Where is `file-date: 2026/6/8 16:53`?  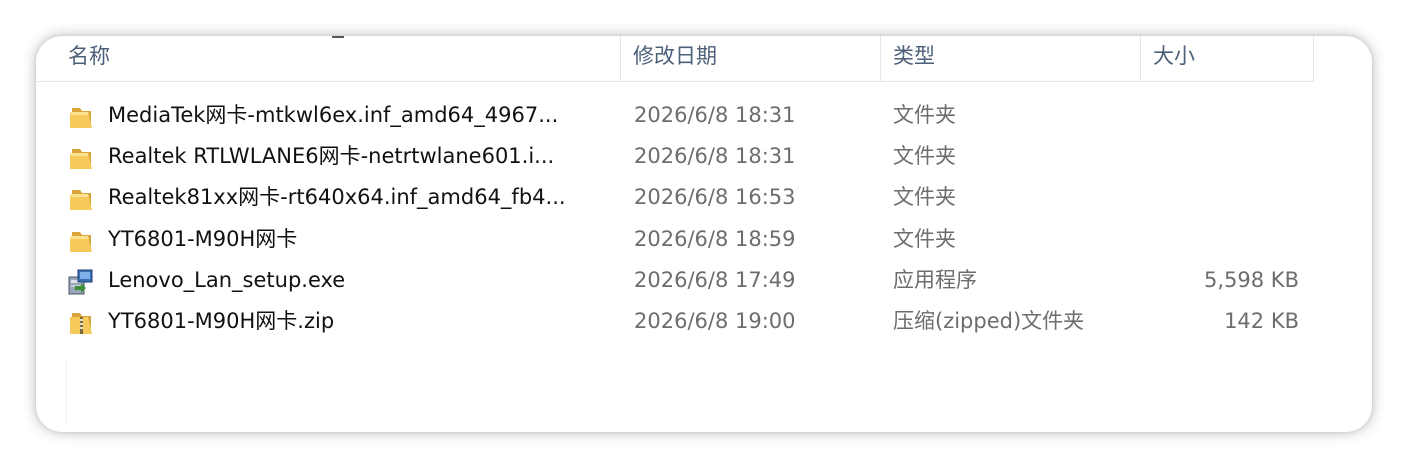 file-date: 2026/6/8 16:53 is located at coordinates (715, 197).